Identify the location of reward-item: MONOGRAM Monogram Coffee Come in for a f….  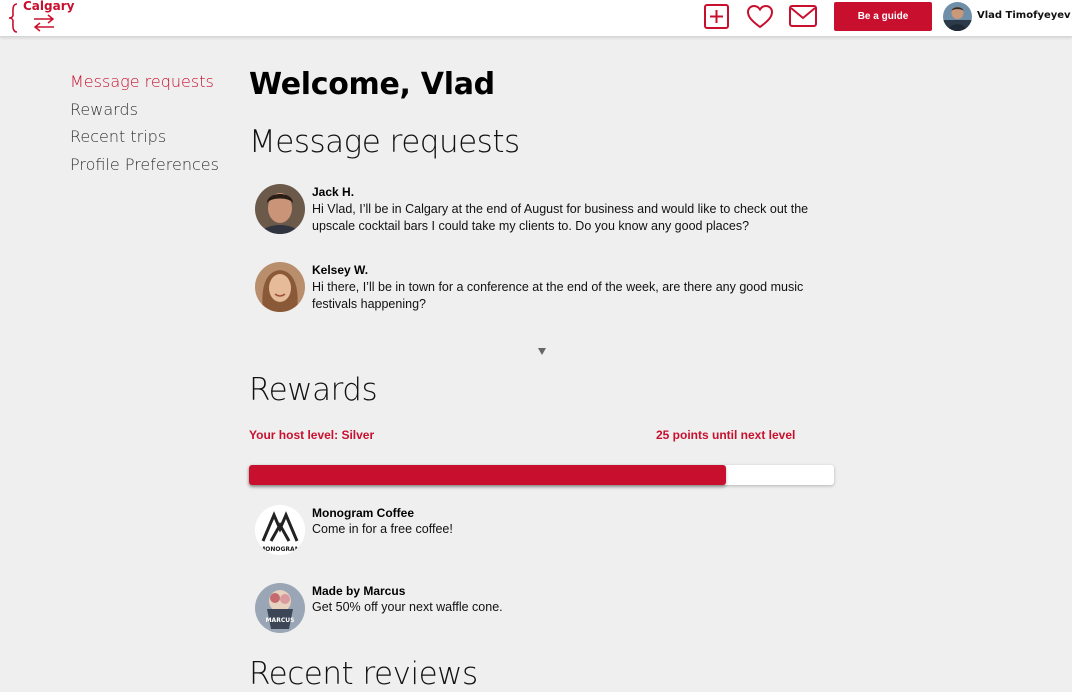
(545, 531).